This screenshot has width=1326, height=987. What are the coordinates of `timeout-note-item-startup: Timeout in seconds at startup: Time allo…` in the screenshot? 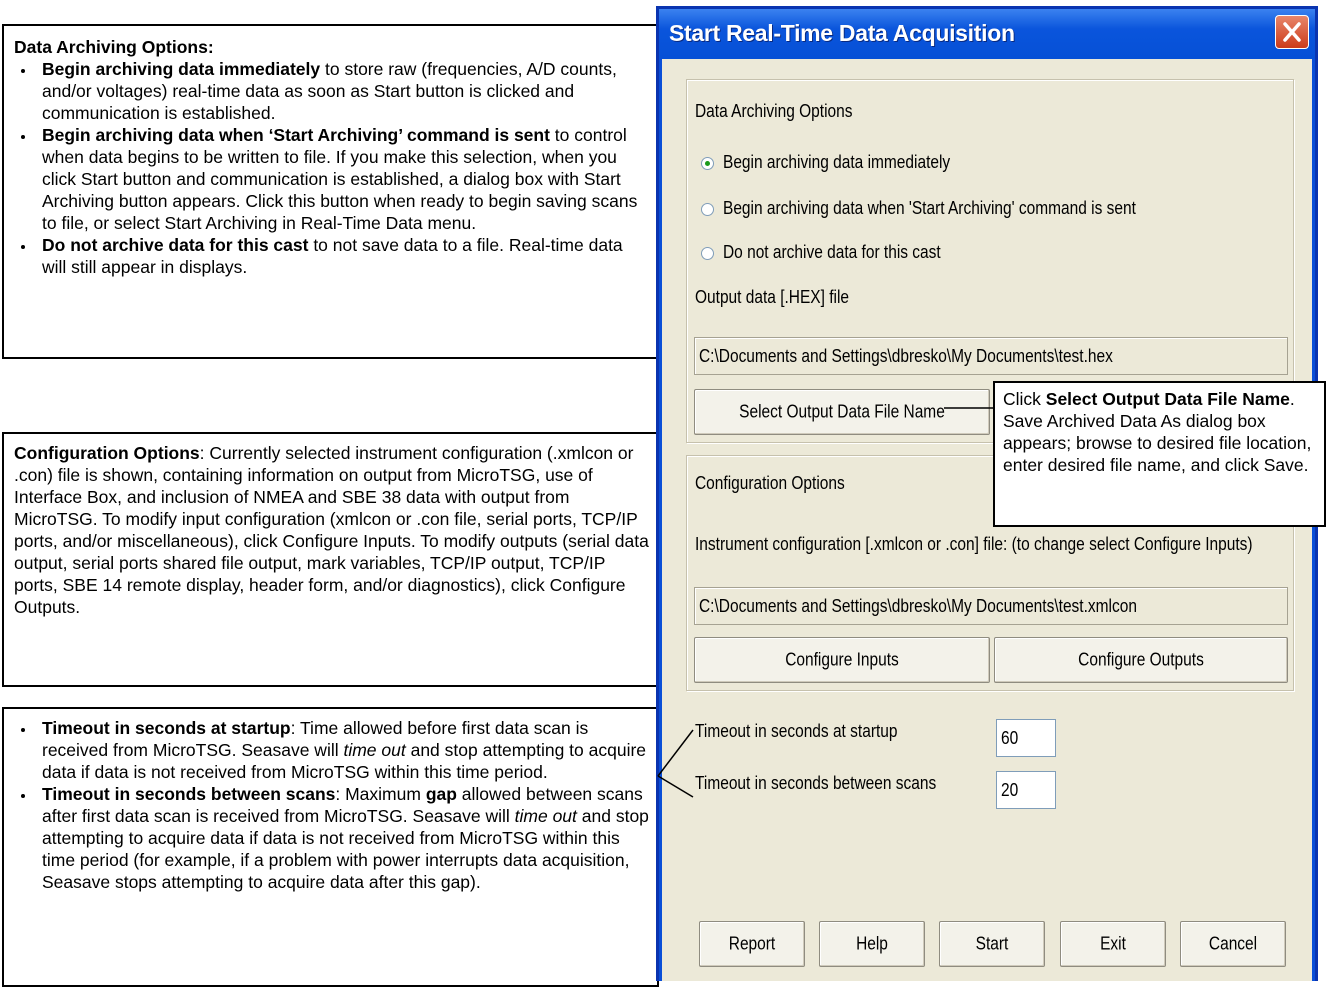 It's located at (342, 750).